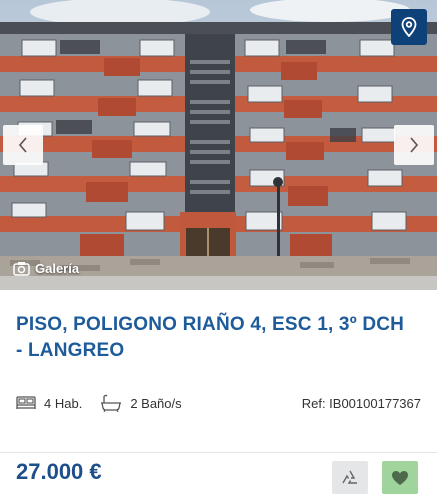 This screenshot has height=495, width=437. I want to click on listing-features: 4 Hab. 2 Baño/s Ref: IB00100177367, so click(218, 403).